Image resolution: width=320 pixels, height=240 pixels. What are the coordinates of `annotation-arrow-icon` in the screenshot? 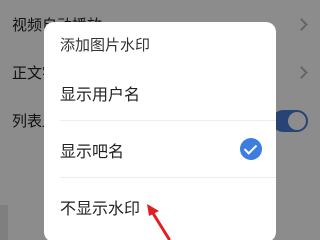 It's located at (159, 222).